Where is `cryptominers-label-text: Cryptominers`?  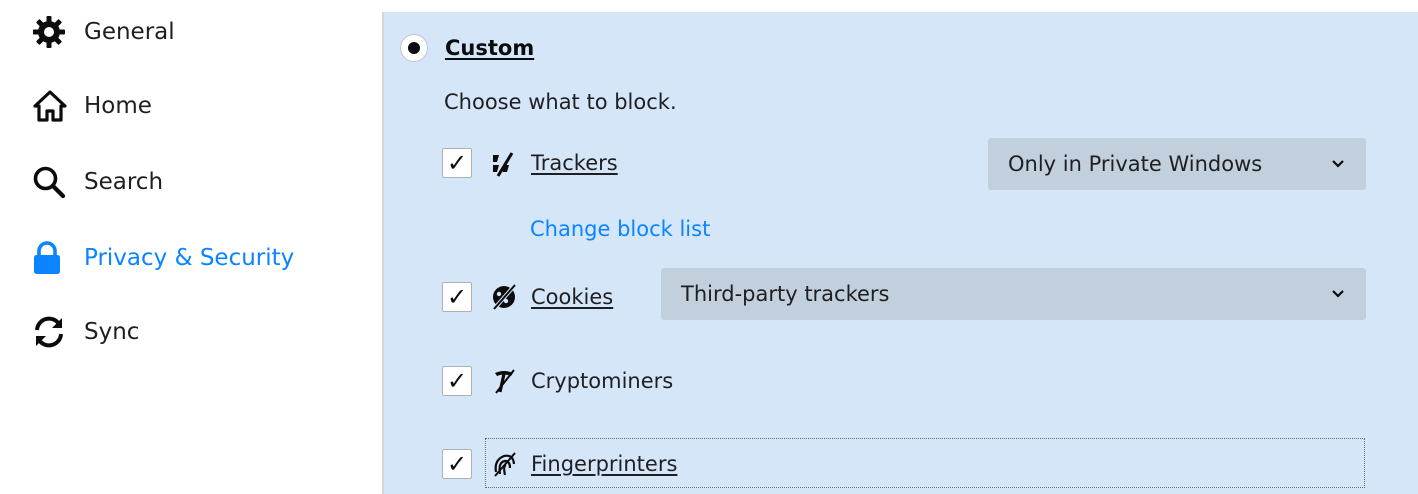
cryptominers-label-text: Cryptominers is located at coordinates (602, 381).